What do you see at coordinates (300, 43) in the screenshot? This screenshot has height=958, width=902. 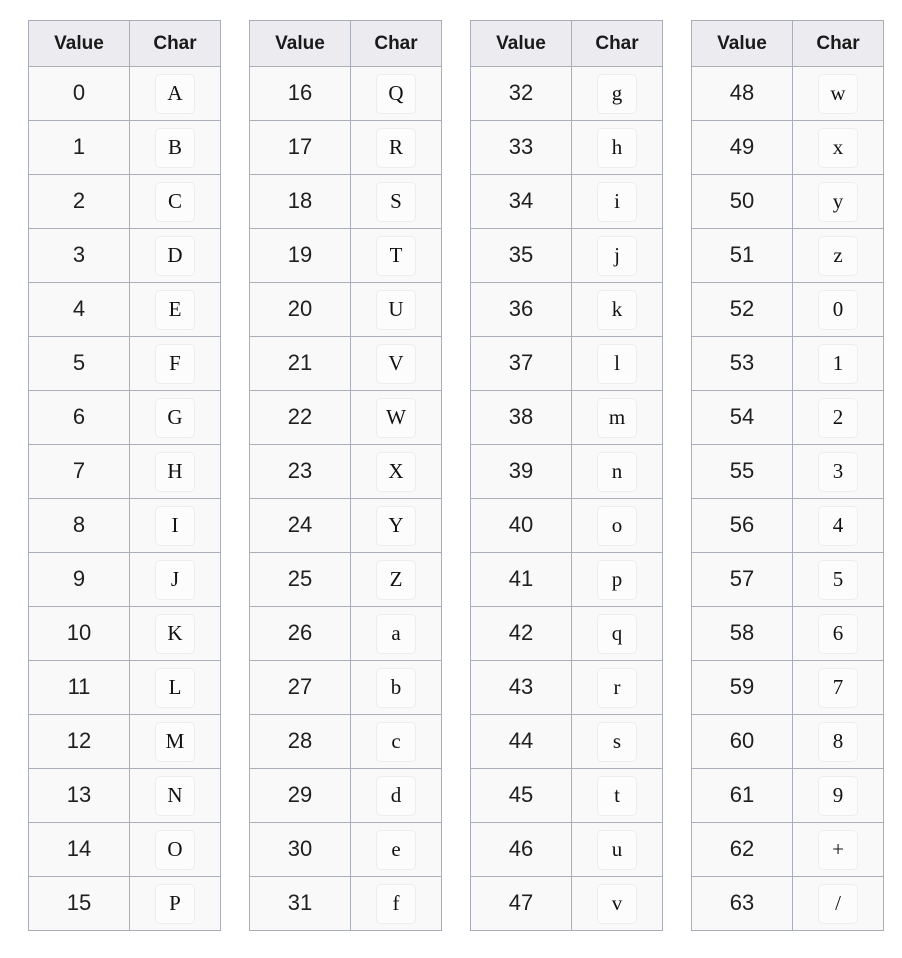 I see `column-header-value: Value` at bounding box center [300, 43].